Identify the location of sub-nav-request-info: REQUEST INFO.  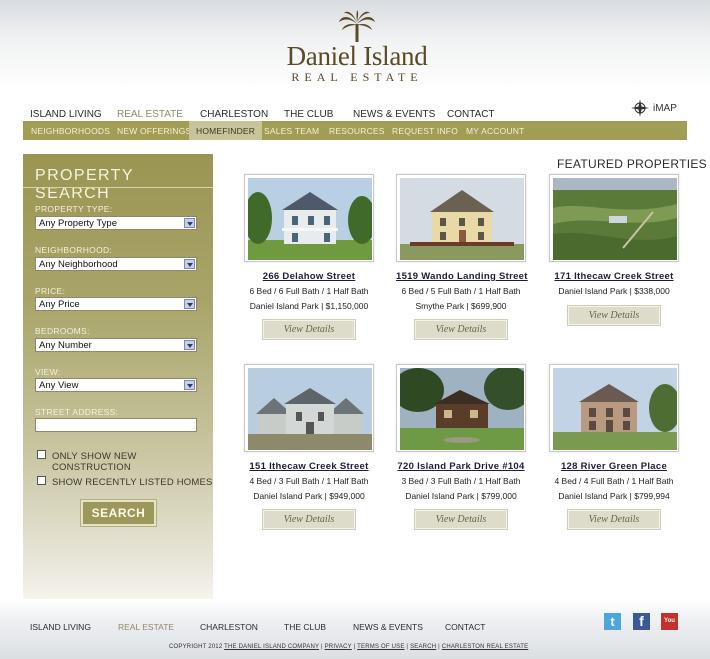
(425, 131).